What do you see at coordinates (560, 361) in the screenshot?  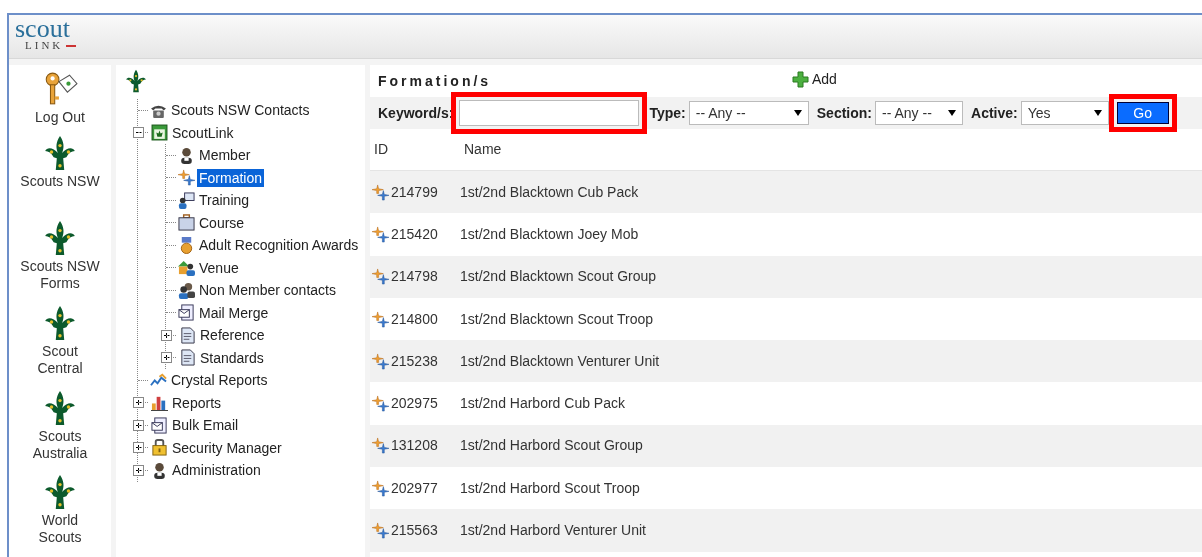 I see `table-cell-text: 1st/2nd Blacktown Venturer Unit` at bounding box center [560, 361].